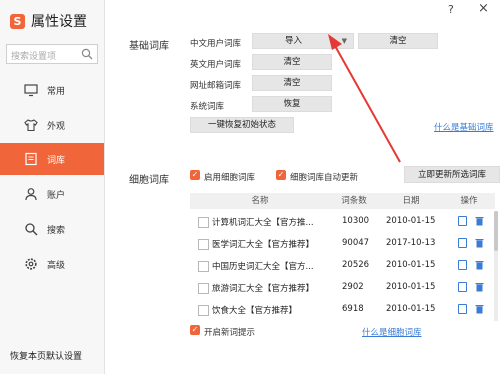 This screenshot has height=374, width=500. Describe the element at coordinates (464, 127) in the screenshot. I see `basic-dict-help-link: 什么是基础词库` at that location.